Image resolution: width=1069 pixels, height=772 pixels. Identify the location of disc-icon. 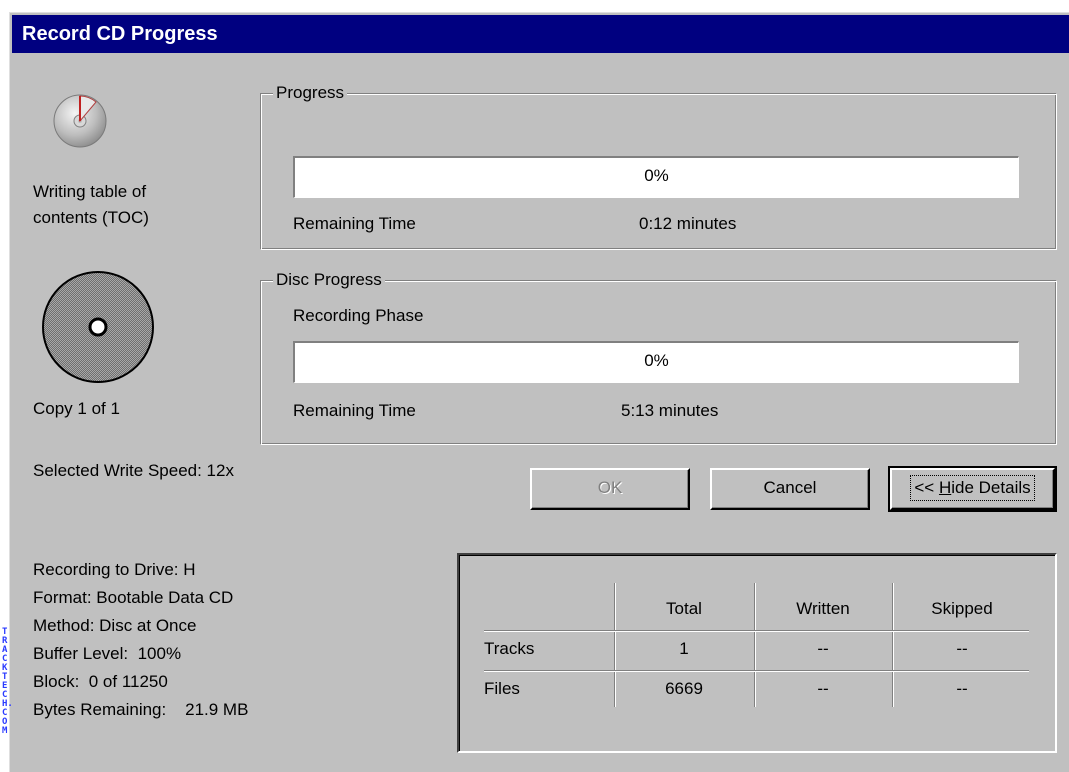
(99, 328).